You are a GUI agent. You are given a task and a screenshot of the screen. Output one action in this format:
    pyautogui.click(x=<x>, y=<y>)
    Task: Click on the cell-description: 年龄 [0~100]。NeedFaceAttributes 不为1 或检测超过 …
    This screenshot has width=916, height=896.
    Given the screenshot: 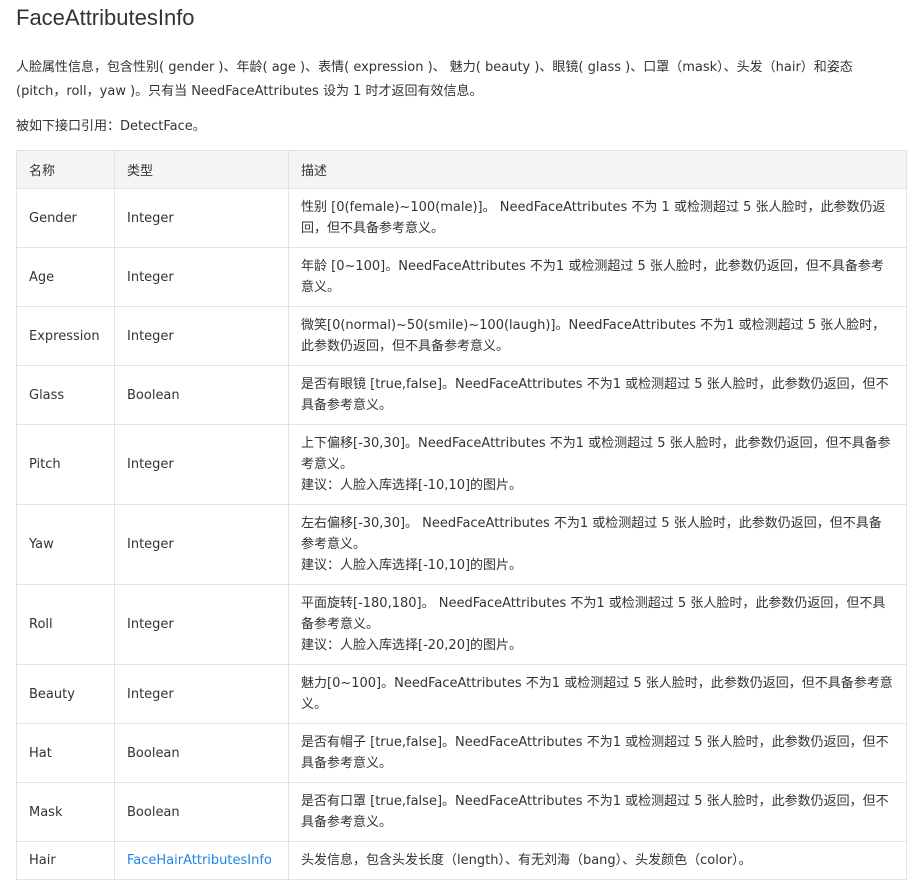 What is the action you would take?
    pyautogui.click(x=597, y=277)
    